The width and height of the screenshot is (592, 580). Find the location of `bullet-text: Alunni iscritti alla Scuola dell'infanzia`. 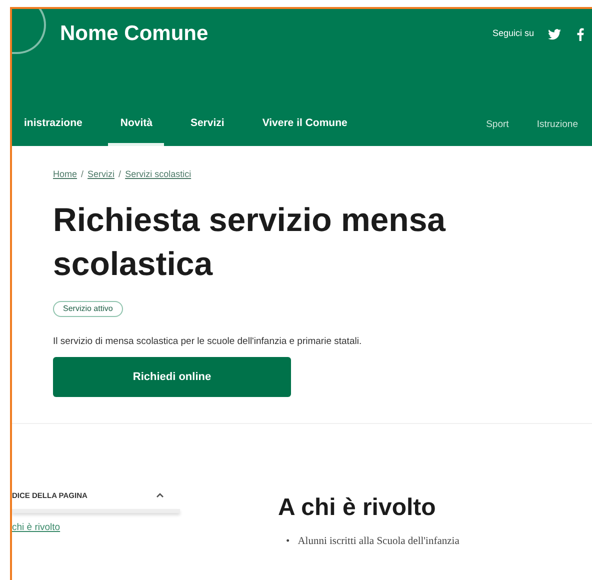

bullet-text: Alunni iscritti alla Scuola dell'infanzia is located at coordinates (379, 541).